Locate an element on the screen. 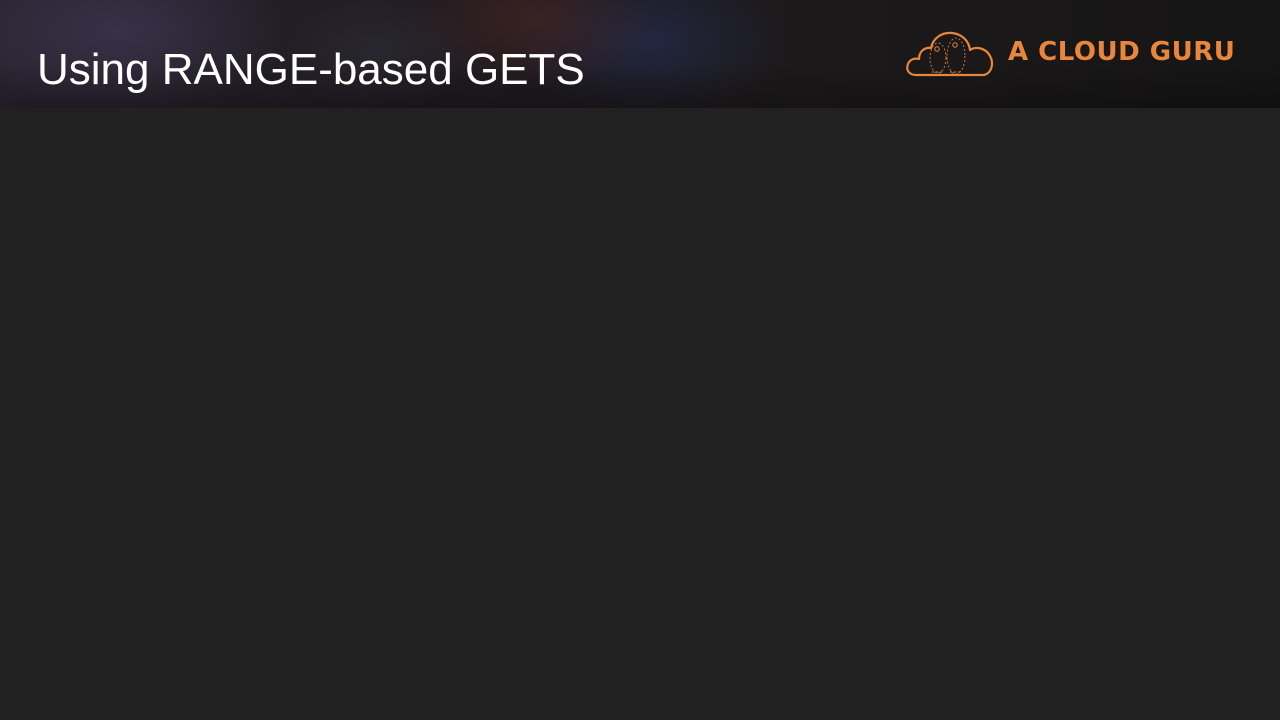 Image resolution: width=1280 pixels, height=720 pixels. brand-name: A CLOUD GURU is located at coordinates (1122, 52).